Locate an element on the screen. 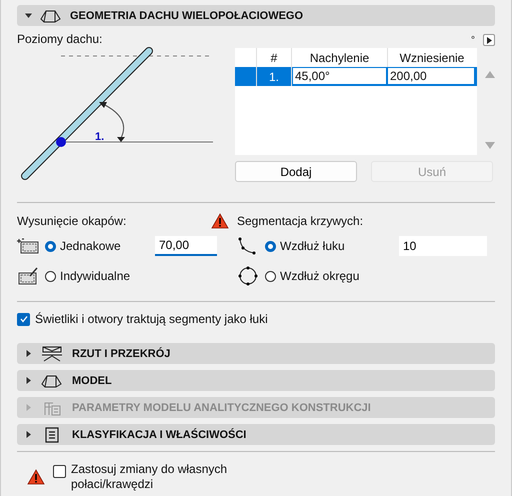  section-header: GEOMETRIA DACHU WIELOPOŁACIOWEGO is located at coordinates (256, 15).